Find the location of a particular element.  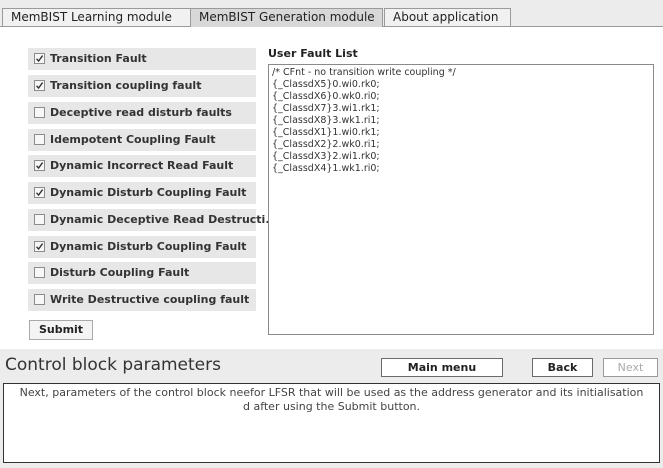

fault-list-line: {_ClassdX6}0.wk0.ri0; is located at coordinates (326, 96).